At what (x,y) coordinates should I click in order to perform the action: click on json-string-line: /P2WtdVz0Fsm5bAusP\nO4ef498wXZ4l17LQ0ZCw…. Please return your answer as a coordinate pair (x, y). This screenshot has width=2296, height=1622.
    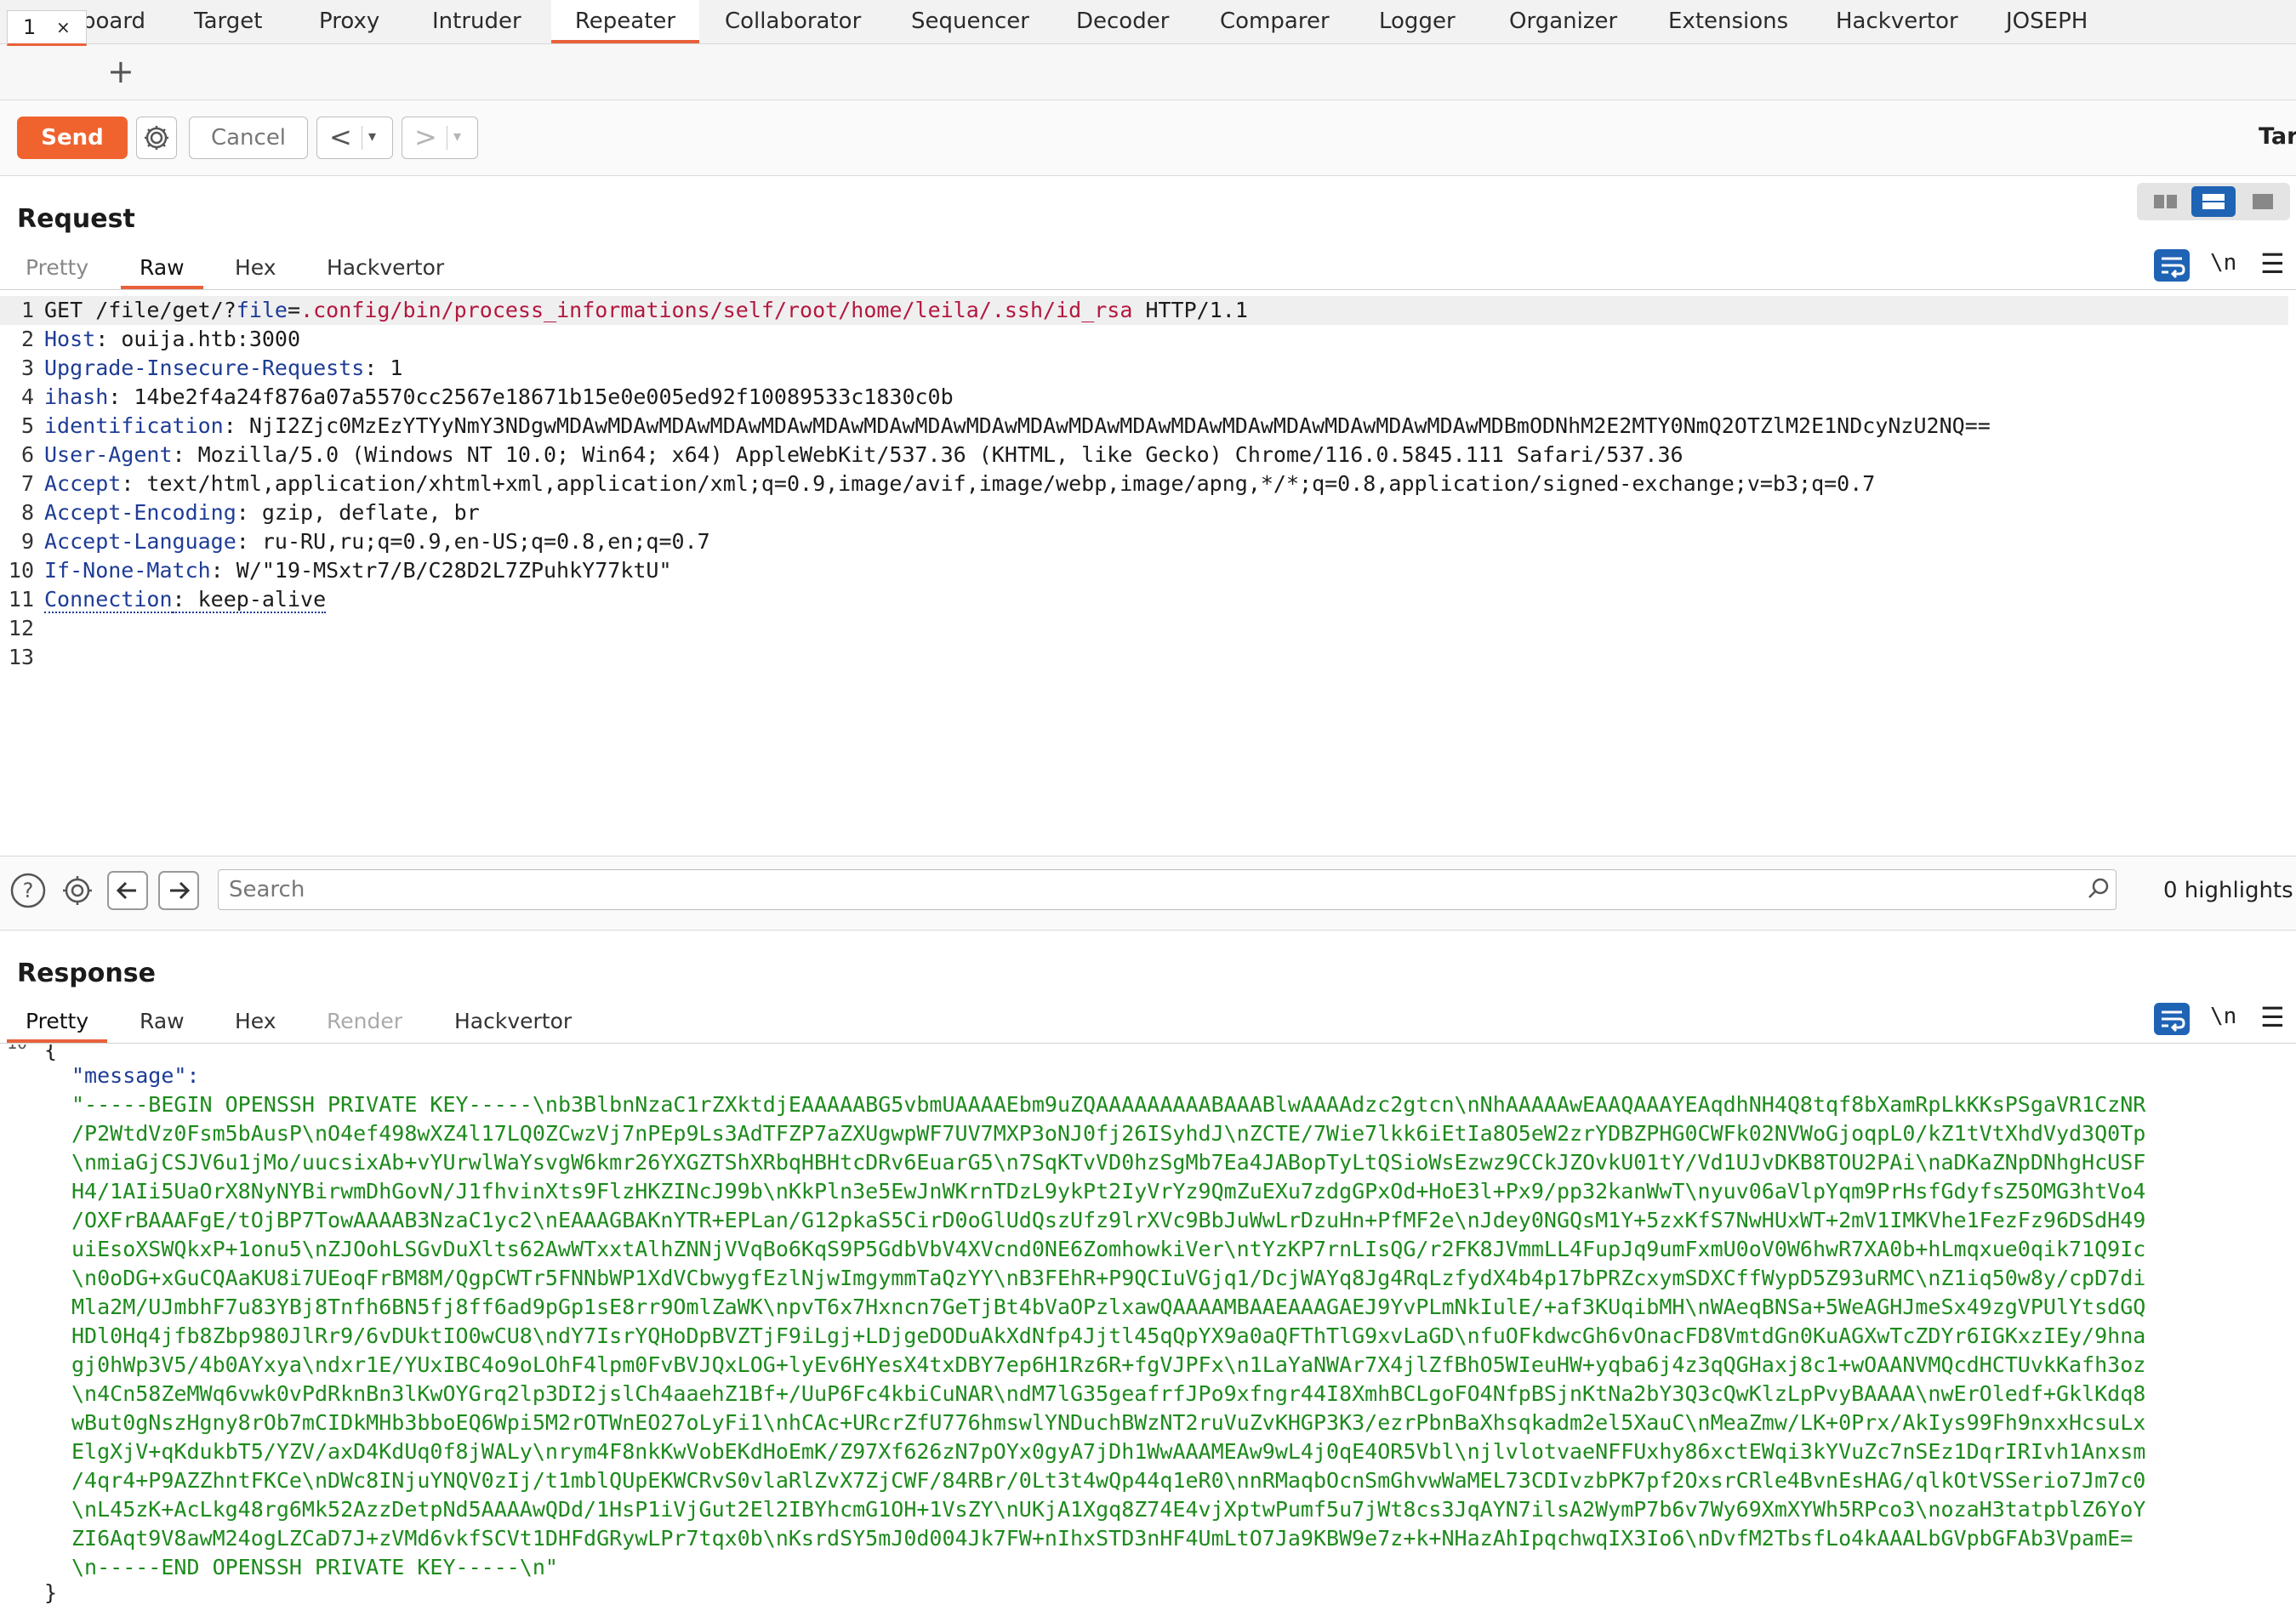
    Looking at the image, I should click on (1108, 1133).